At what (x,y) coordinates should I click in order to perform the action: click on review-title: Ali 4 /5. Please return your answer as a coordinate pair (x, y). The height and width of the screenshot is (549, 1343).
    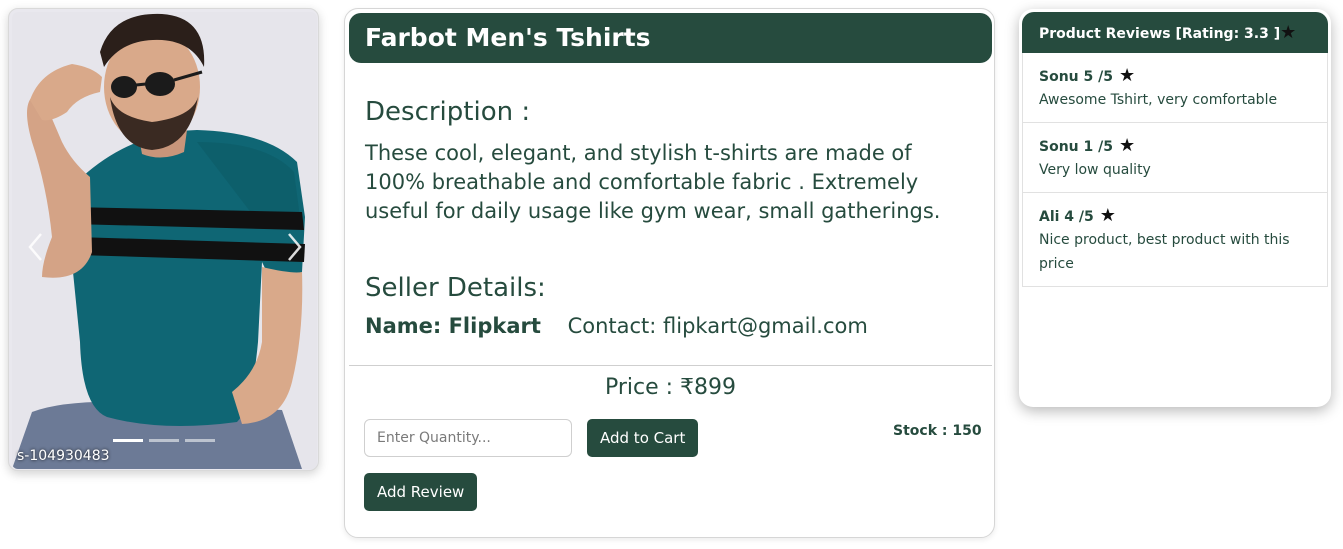
    Looking at the image, I should click on (1066, 217).